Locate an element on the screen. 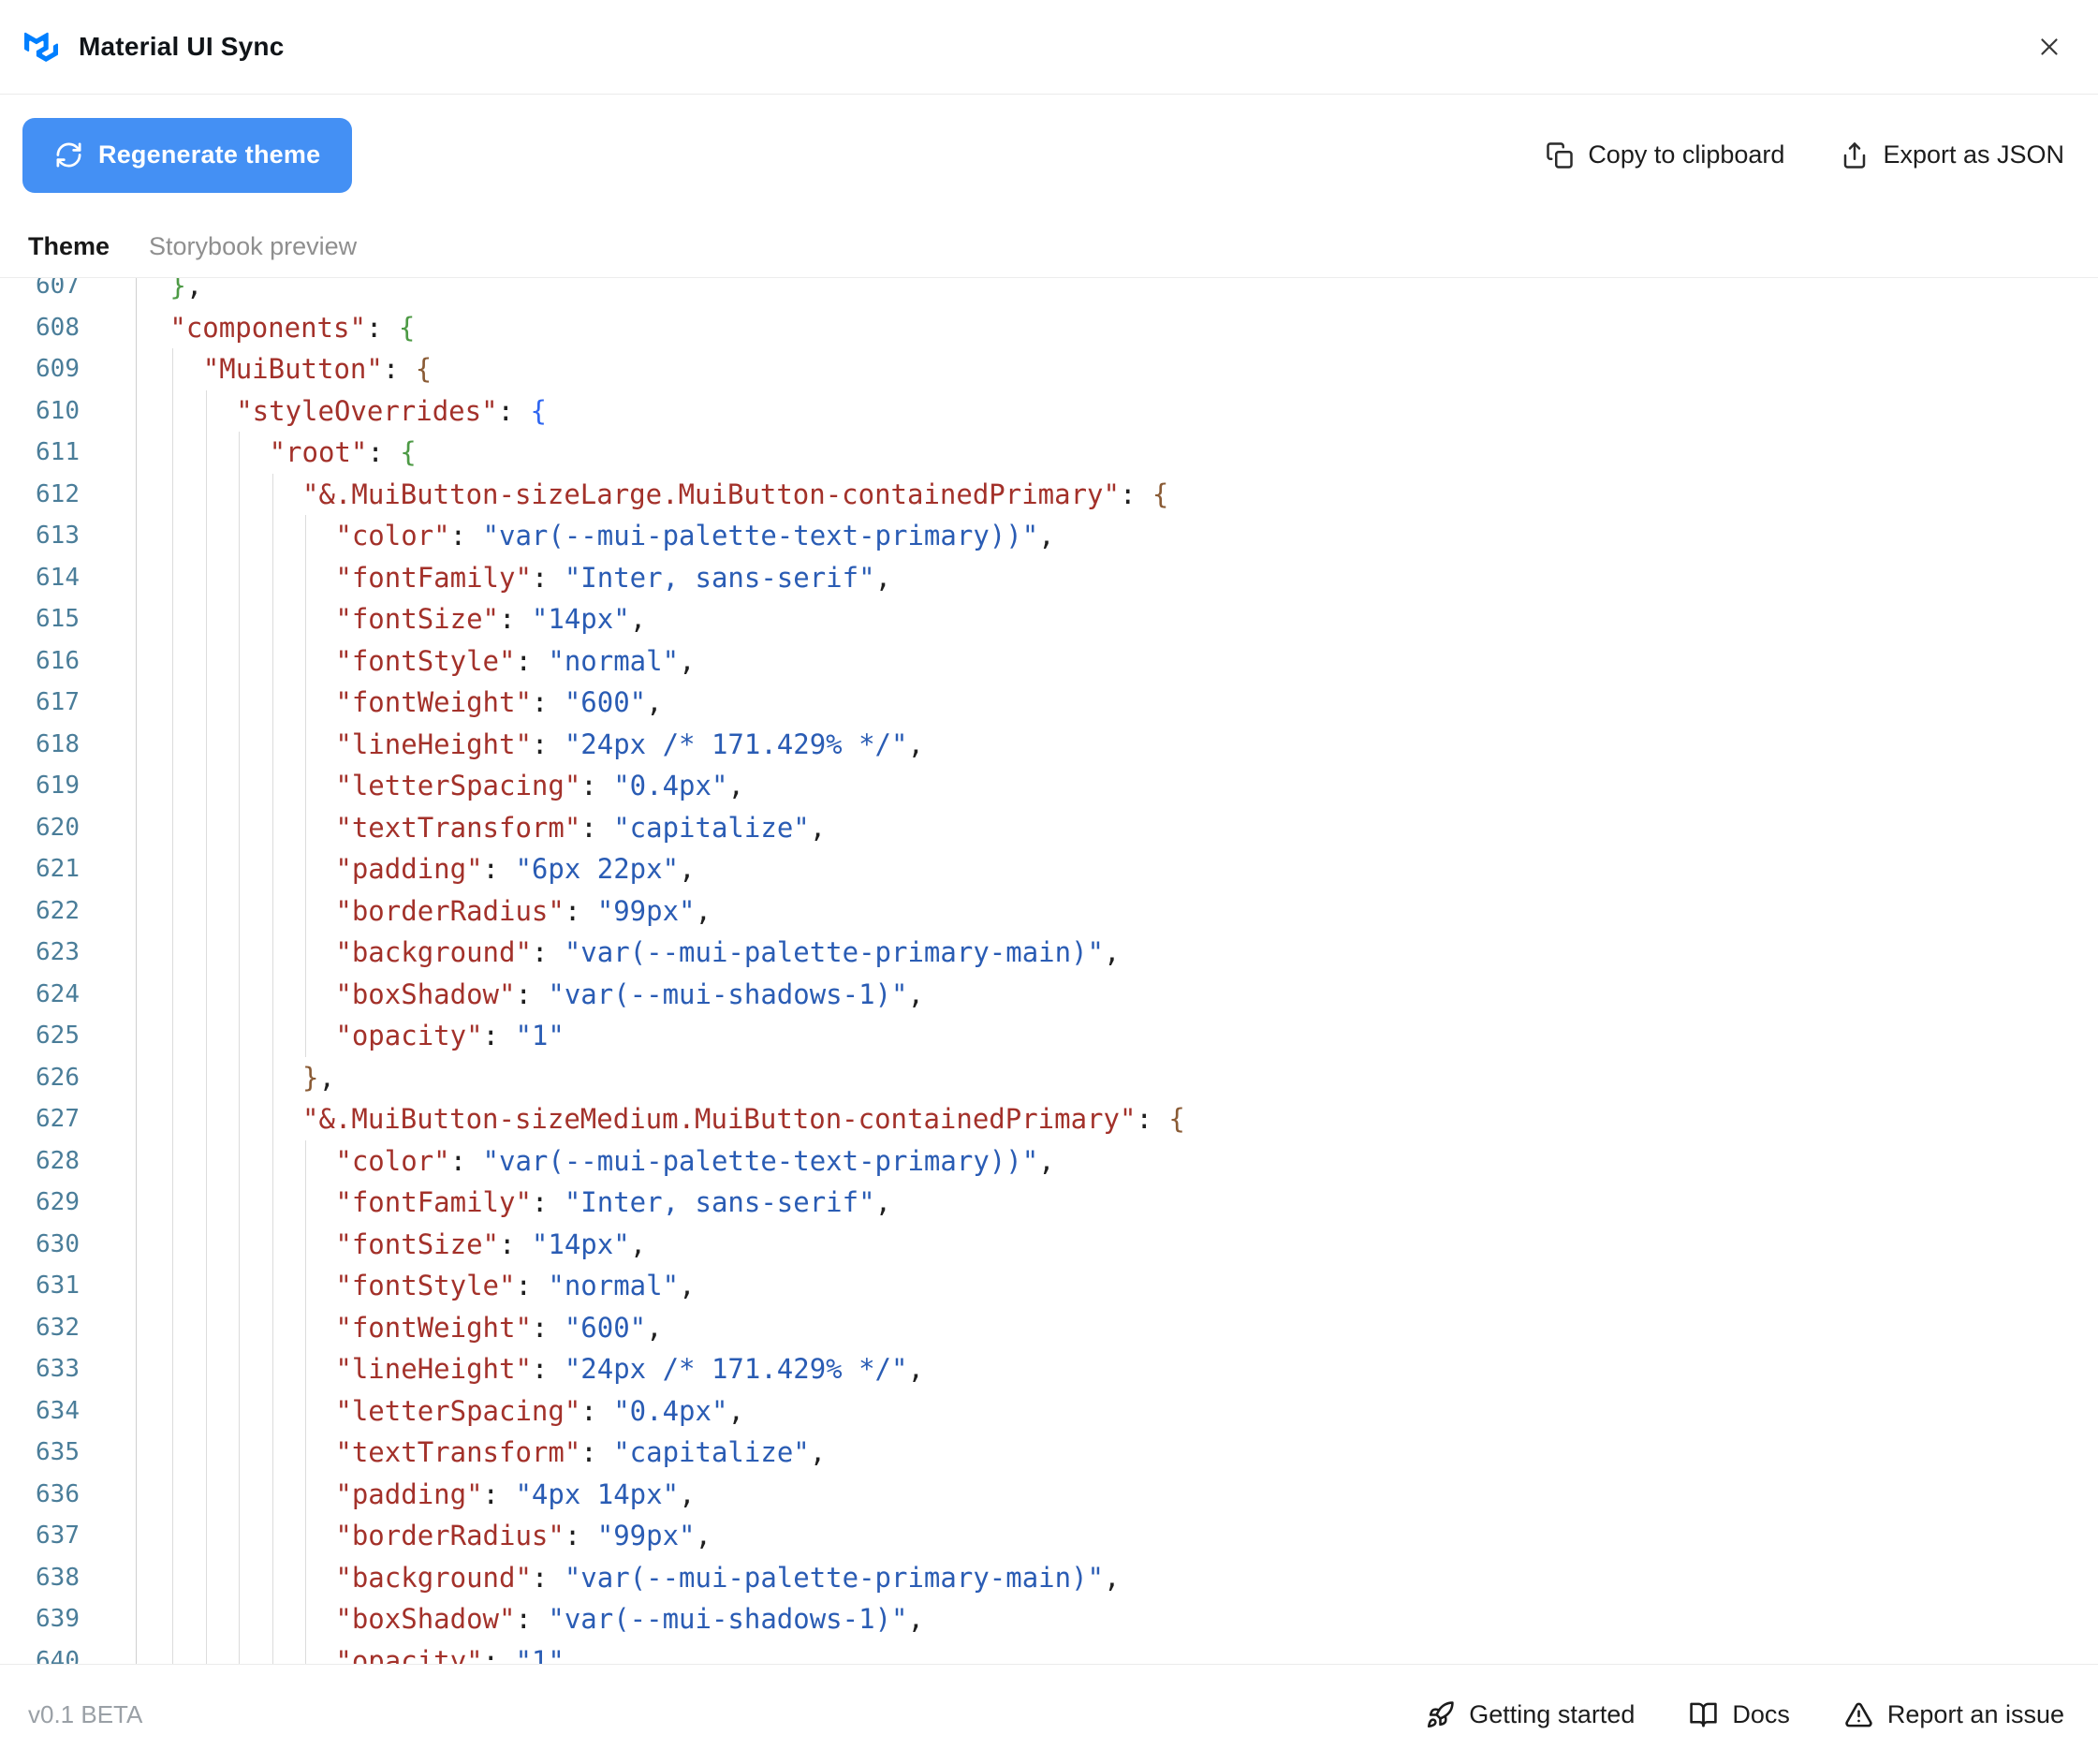 This screenshot has height=1764, width=2098. export-as-json-button: Export as JSON is located at coordinates (1952, 154).